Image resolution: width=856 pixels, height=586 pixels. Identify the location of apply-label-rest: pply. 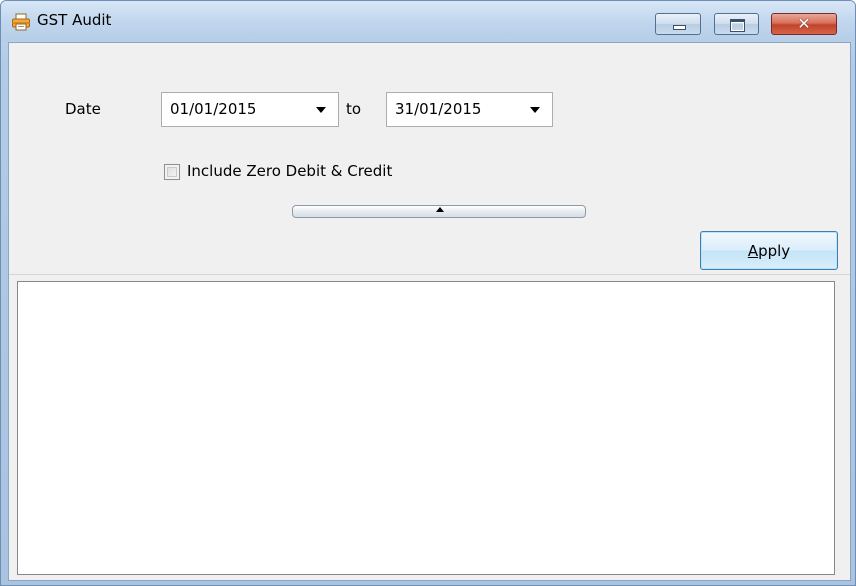
(774, 250).